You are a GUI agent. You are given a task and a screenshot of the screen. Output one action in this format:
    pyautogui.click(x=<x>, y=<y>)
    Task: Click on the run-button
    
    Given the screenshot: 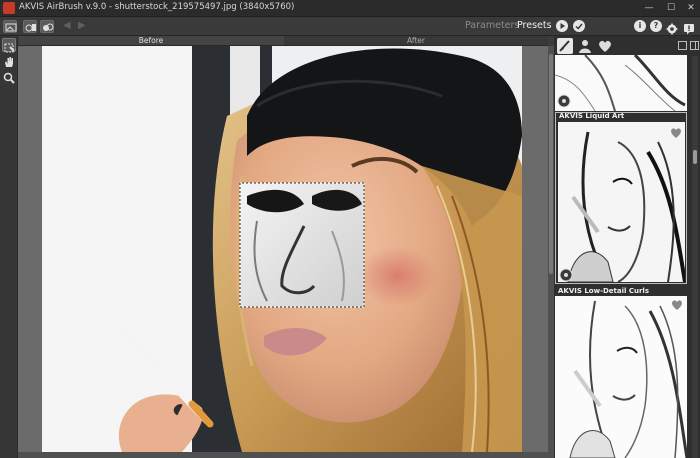 What is the action you would take?
    pyautogui.click(x=562, y=26)
    